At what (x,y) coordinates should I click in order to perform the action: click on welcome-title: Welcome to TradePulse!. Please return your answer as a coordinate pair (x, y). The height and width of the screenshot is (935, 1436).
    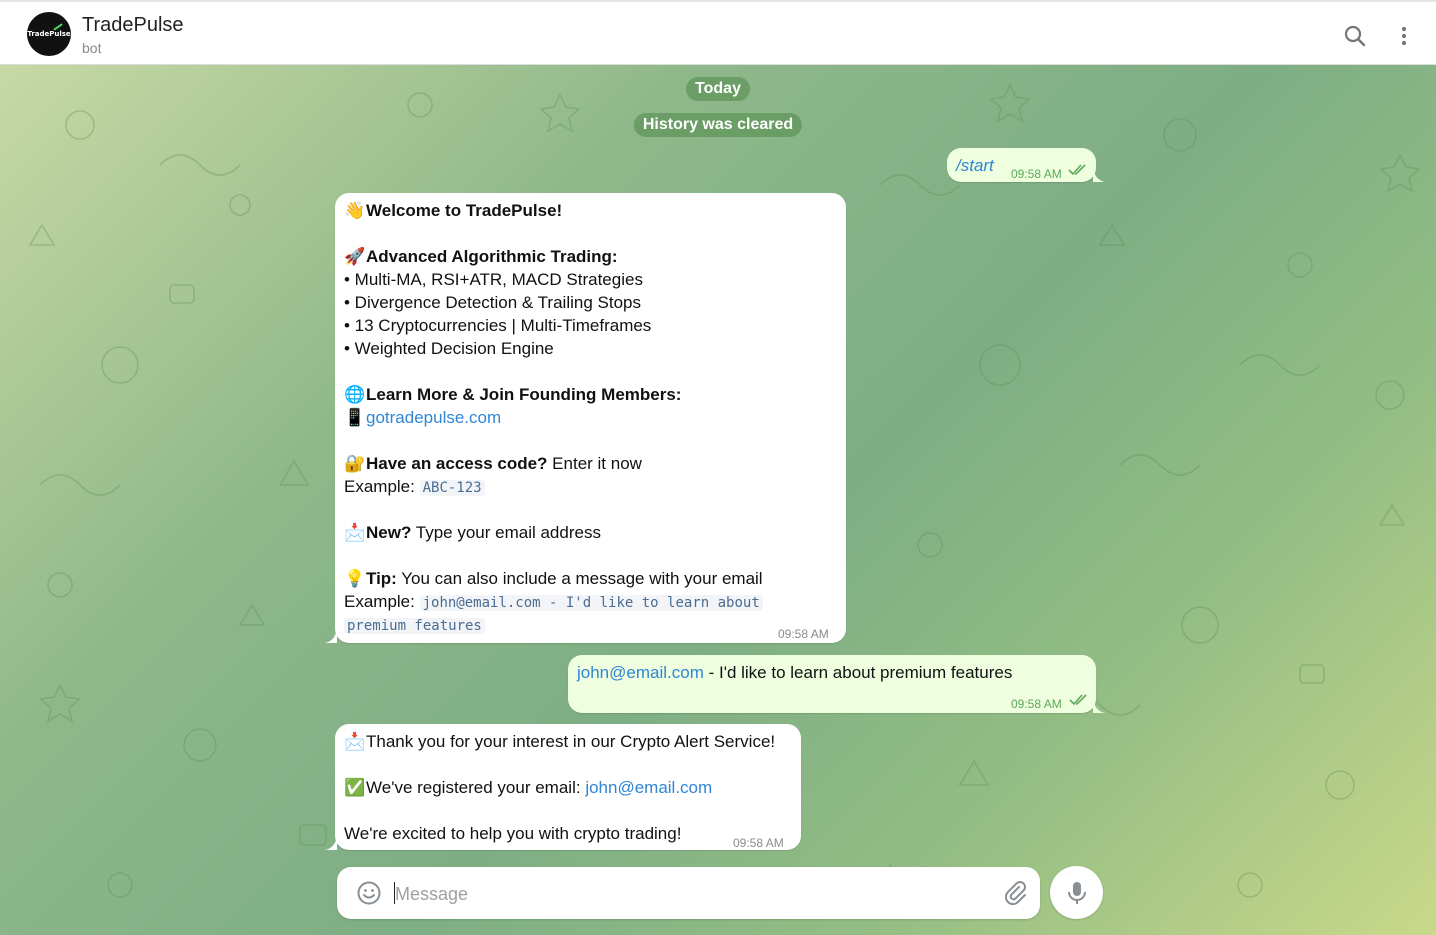
    Looking at the image, I should click on (464, 210).